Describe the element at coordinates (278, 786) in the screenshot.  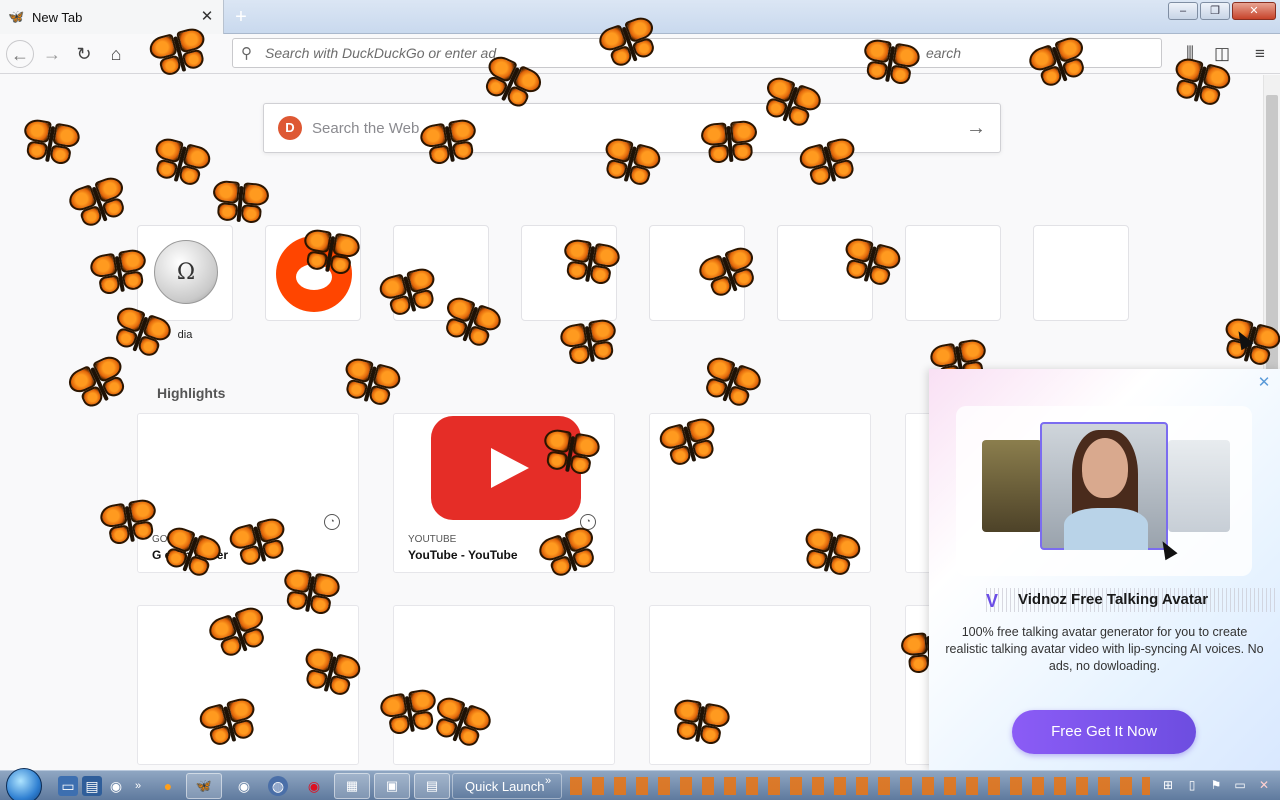
I see `app-icon: ◍` at that location.